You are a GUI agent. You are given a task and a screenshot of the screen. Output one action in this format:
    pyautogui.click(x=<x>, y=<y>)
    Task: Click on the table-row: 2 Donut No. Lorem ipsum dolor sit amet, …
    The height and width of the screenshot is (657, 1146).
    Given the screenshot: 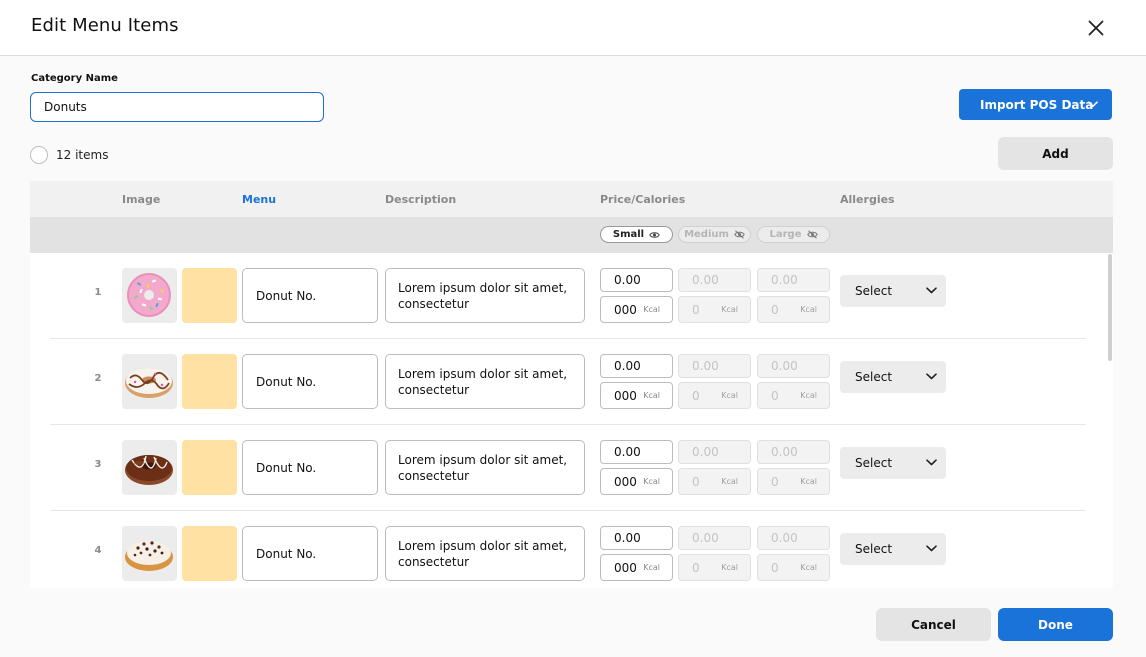 What is the action you would take?
    pyautogui.click(x=571, y=382)
    